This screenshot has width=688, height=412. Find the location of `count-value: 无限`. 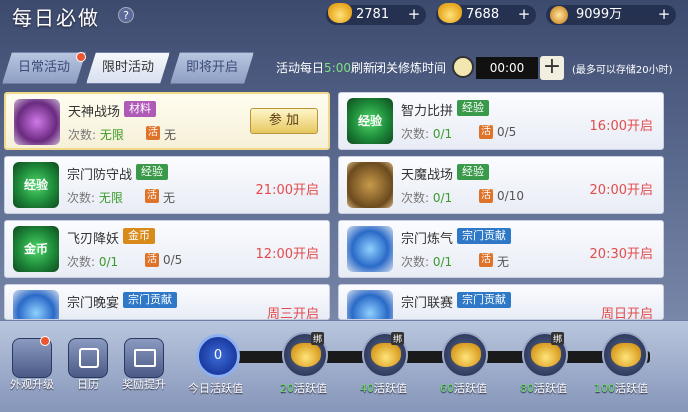

count-value: 无限 is located at coordinates (111, 135).